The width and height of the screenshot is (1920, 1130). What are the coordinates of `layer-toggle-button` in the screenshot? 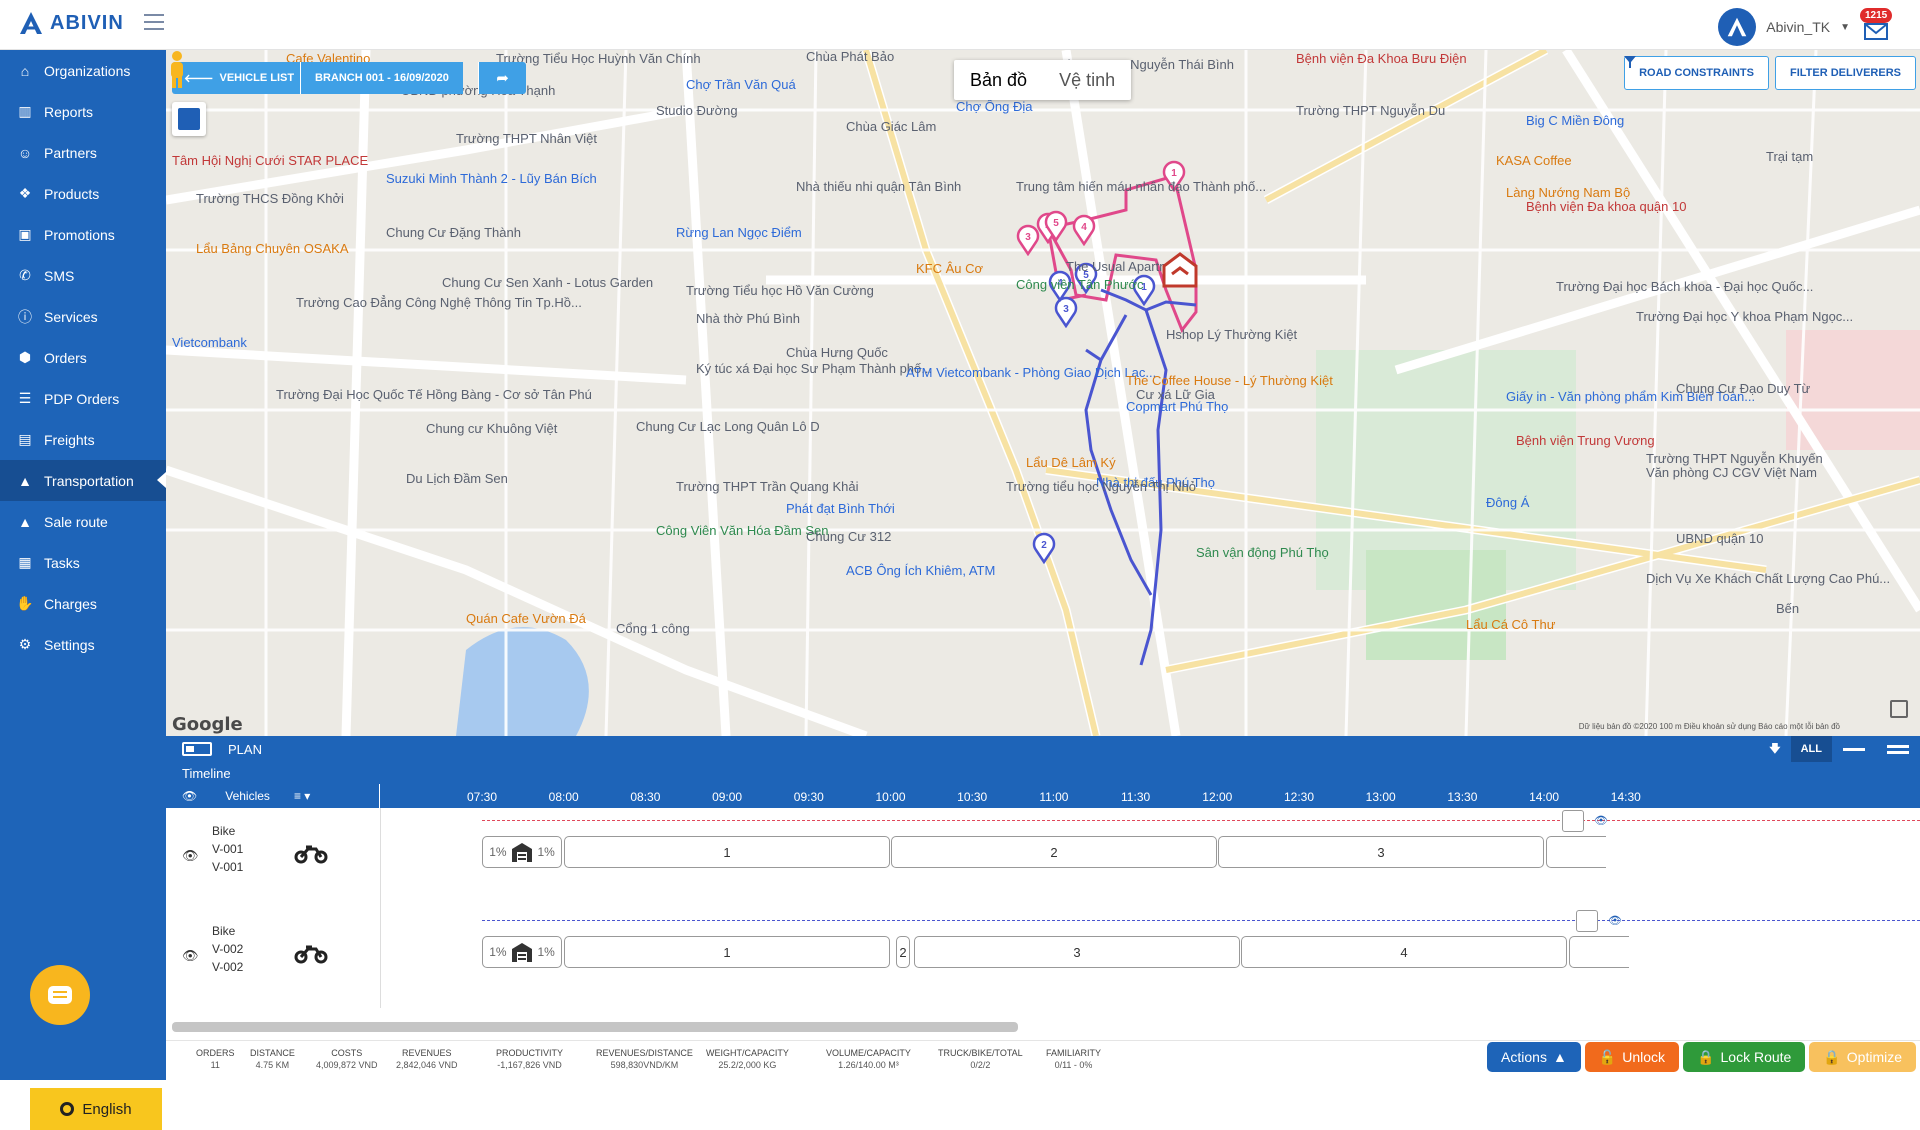 It's located at (189, 119).